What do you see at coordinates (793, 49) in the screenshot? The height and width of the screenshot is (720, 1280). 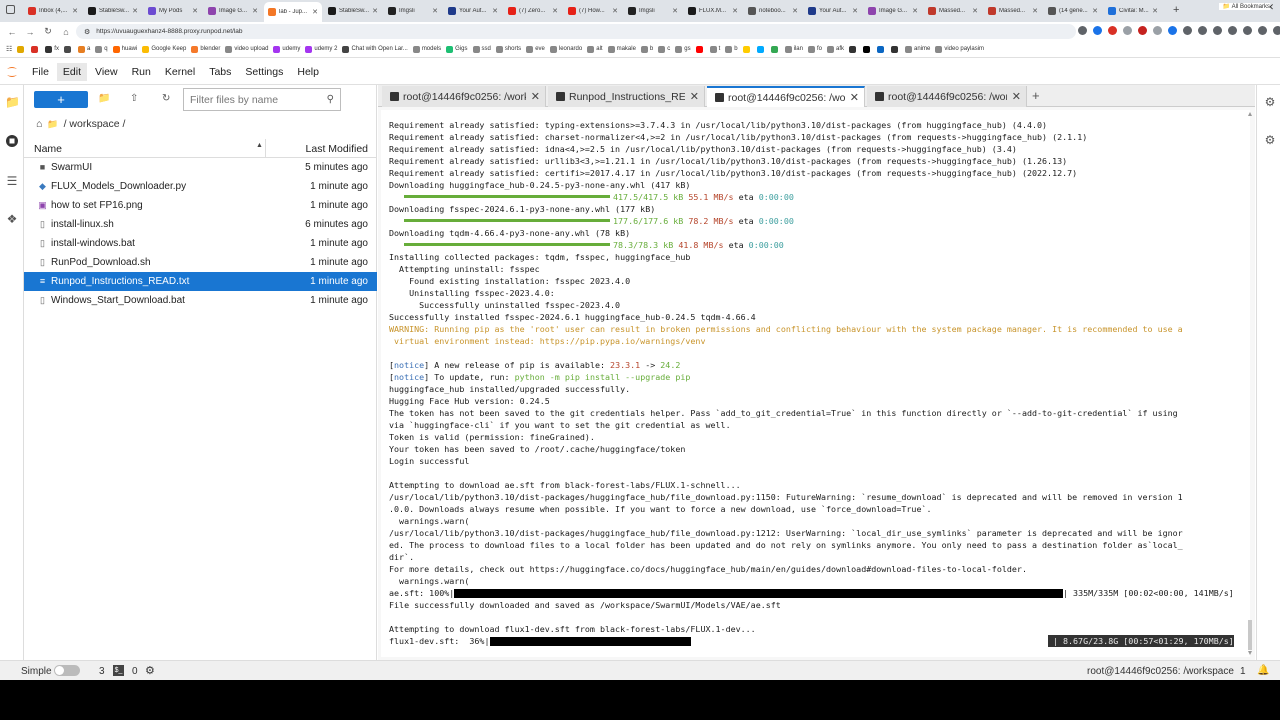 I see `bookmark-item: ilan` at bounding box center [793, 49].